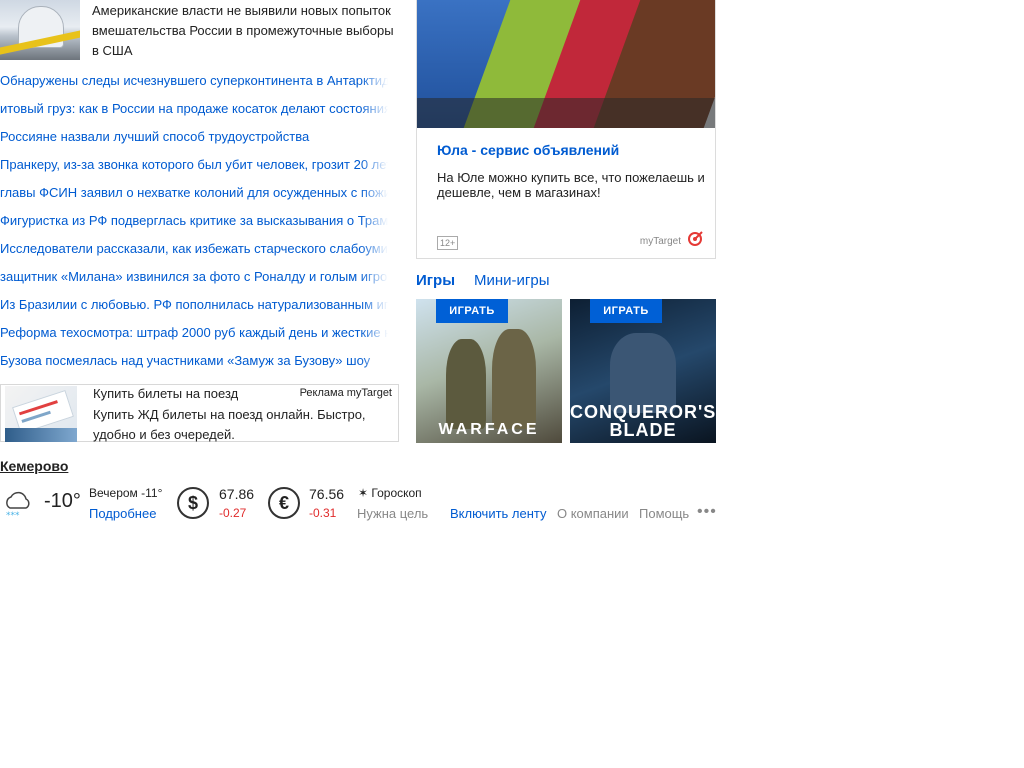  What do you see at coordinates (448, 243) in the screenshot?
I see `age-rating-badge: 12+` at bounding box center [448, 243].